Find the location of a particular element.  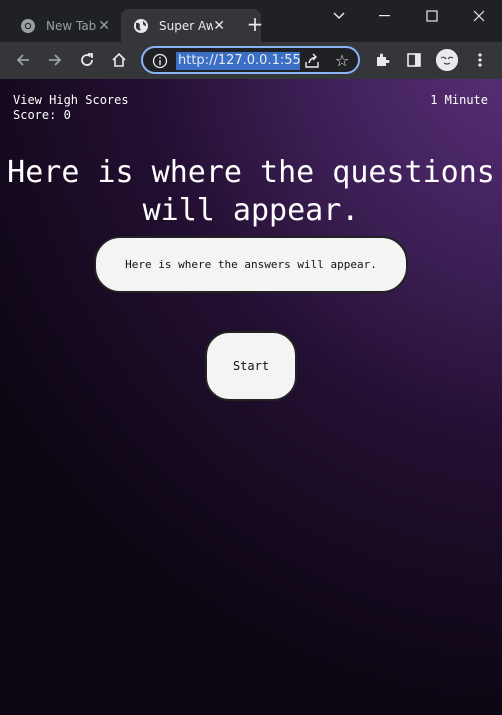

share-icon is located at coordinates (312, 61).